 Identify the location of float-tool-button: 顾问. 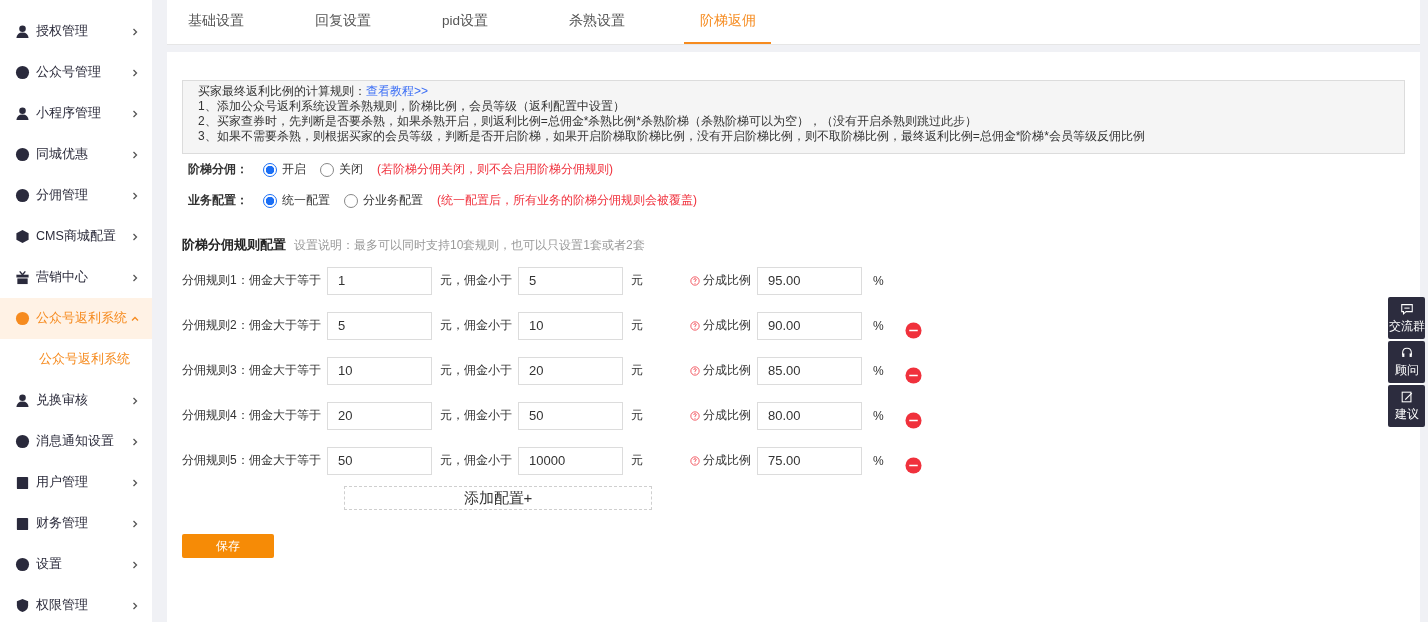
(1406, 362).